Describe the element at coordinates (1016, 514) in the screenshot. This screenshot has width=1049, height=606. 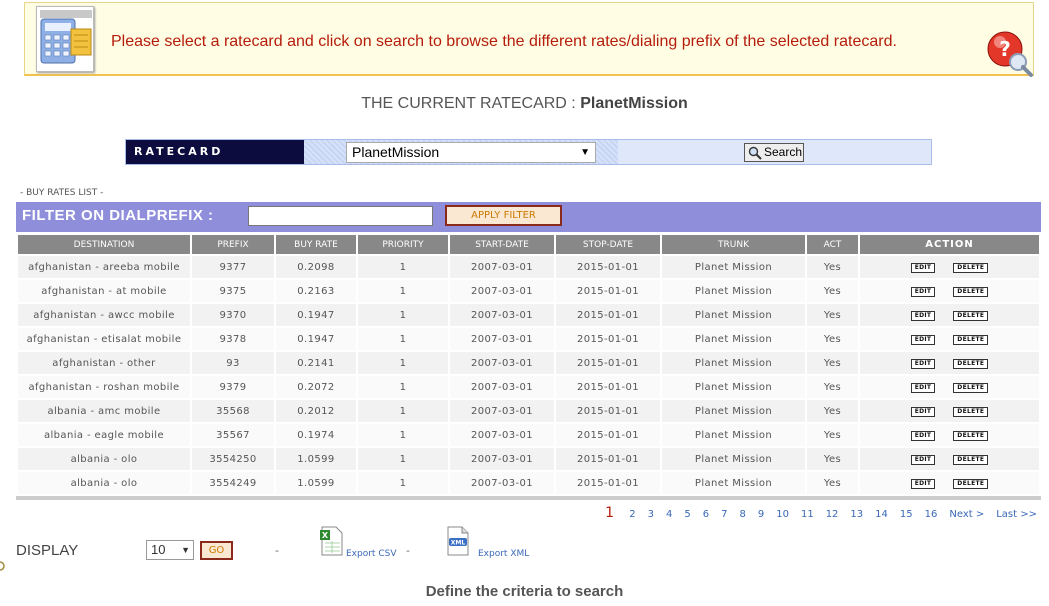
I see `last-page-link: Last >>` at that location.